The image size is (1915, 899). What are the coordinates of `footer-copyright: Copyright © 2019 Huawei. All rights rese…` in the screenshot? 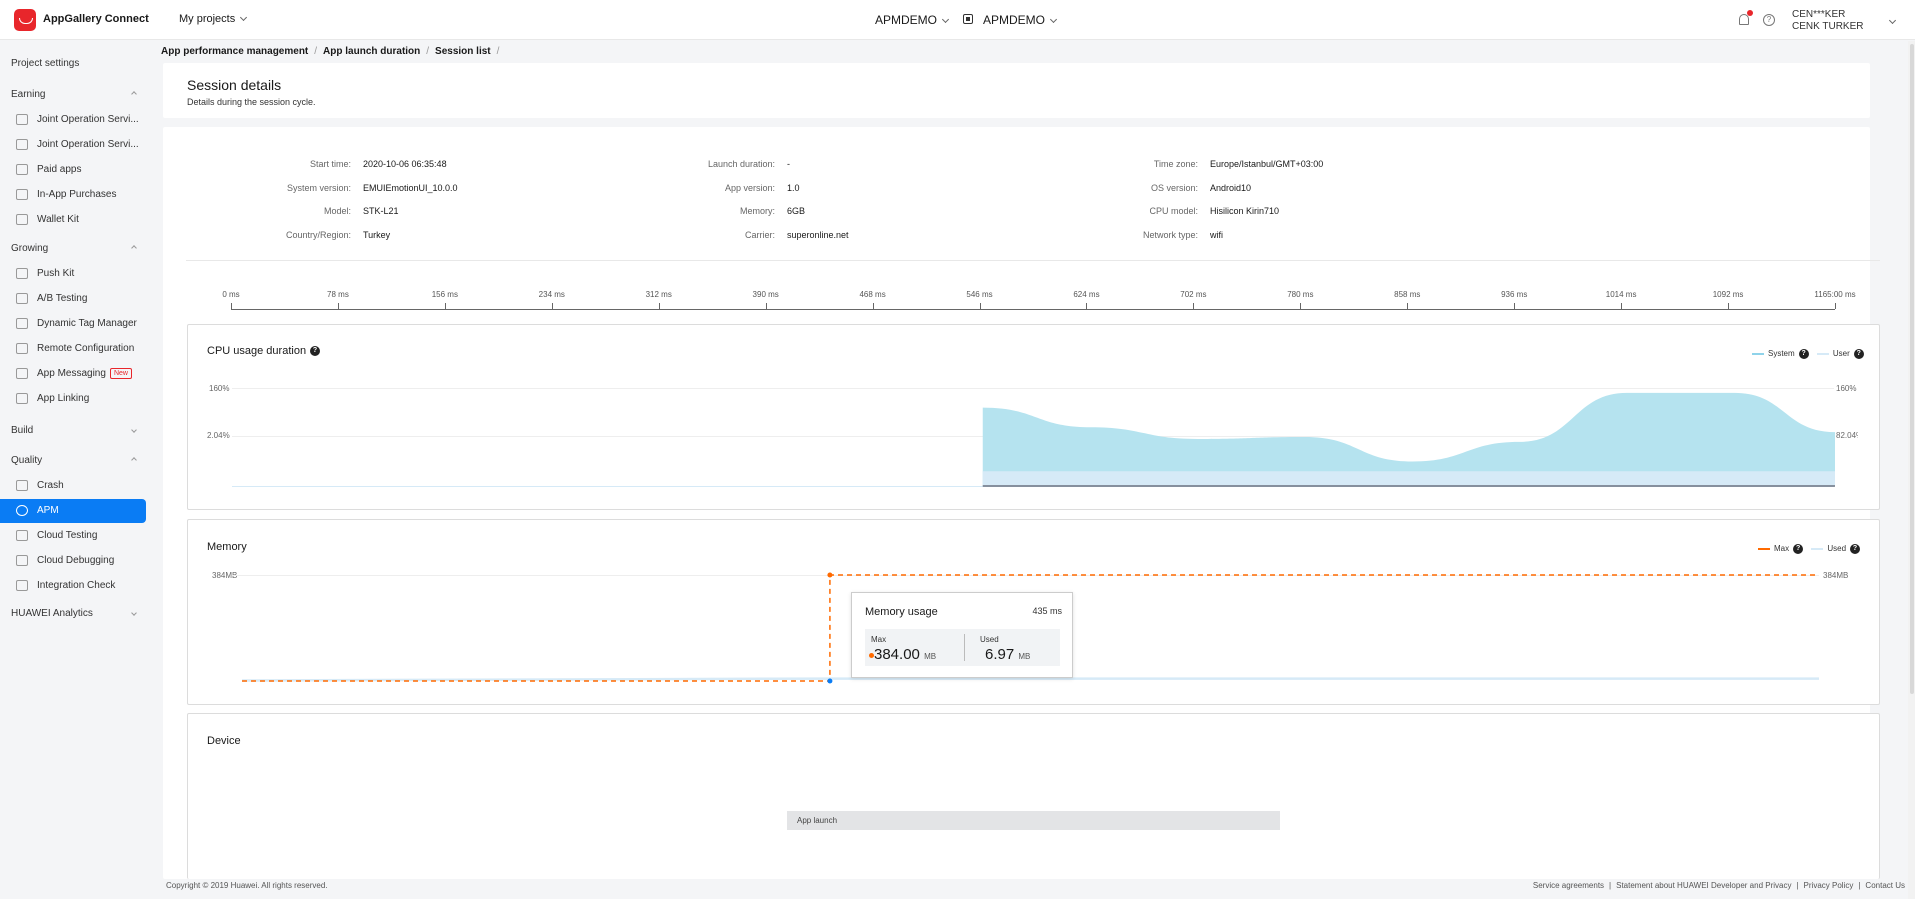 It's located at (247, 885).